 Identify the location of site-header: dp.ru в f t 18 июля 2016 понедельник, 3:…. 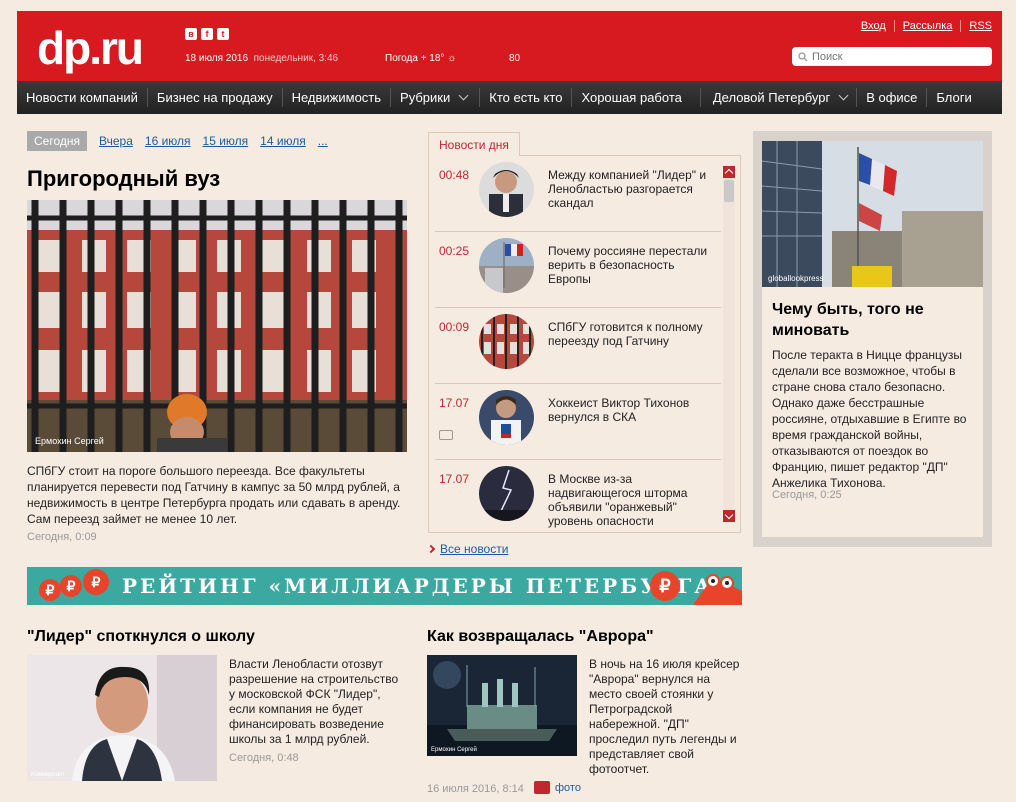
(509, 46).